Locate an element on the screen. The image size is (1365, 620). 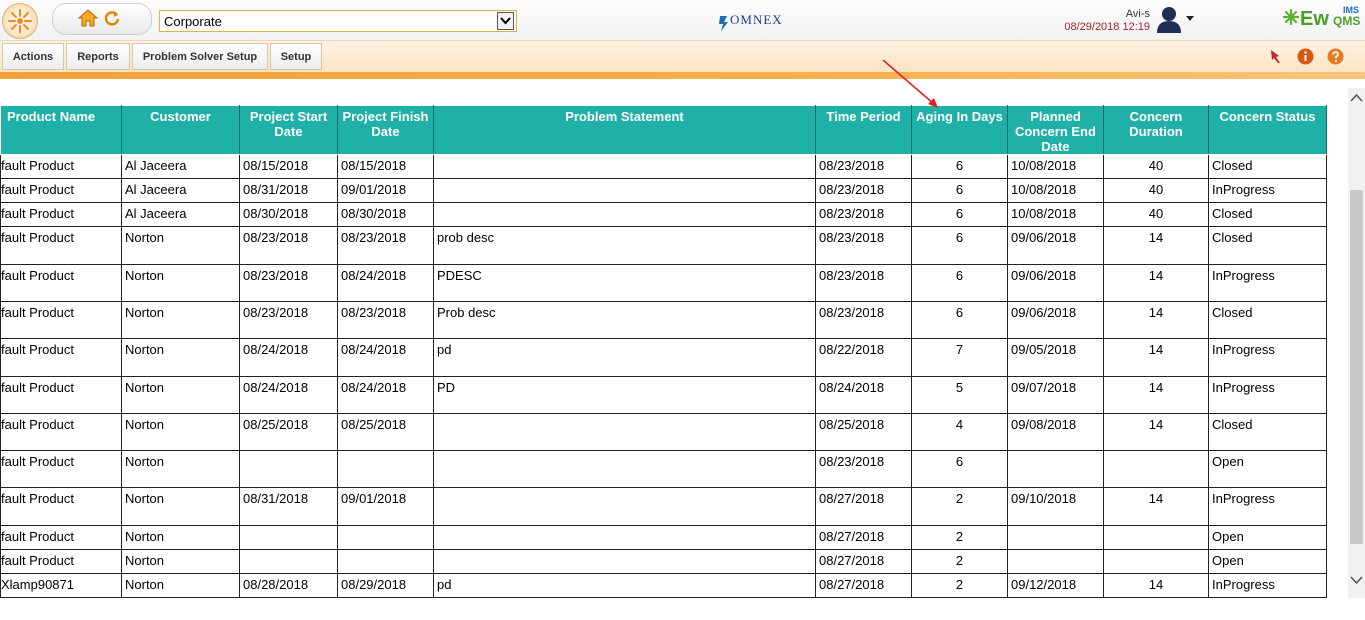
column-header: Time Period is located at coordinates (863, 130).